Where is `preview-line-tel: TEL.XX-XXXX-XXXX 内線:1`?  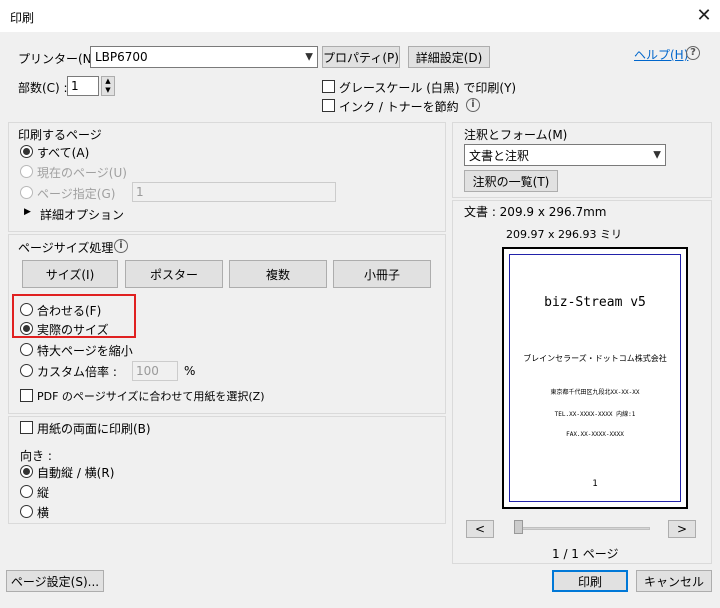
preview-line-tel: TEL.XX-XXXX-XXXX 内線:1 is located at coordinates (595, 414).